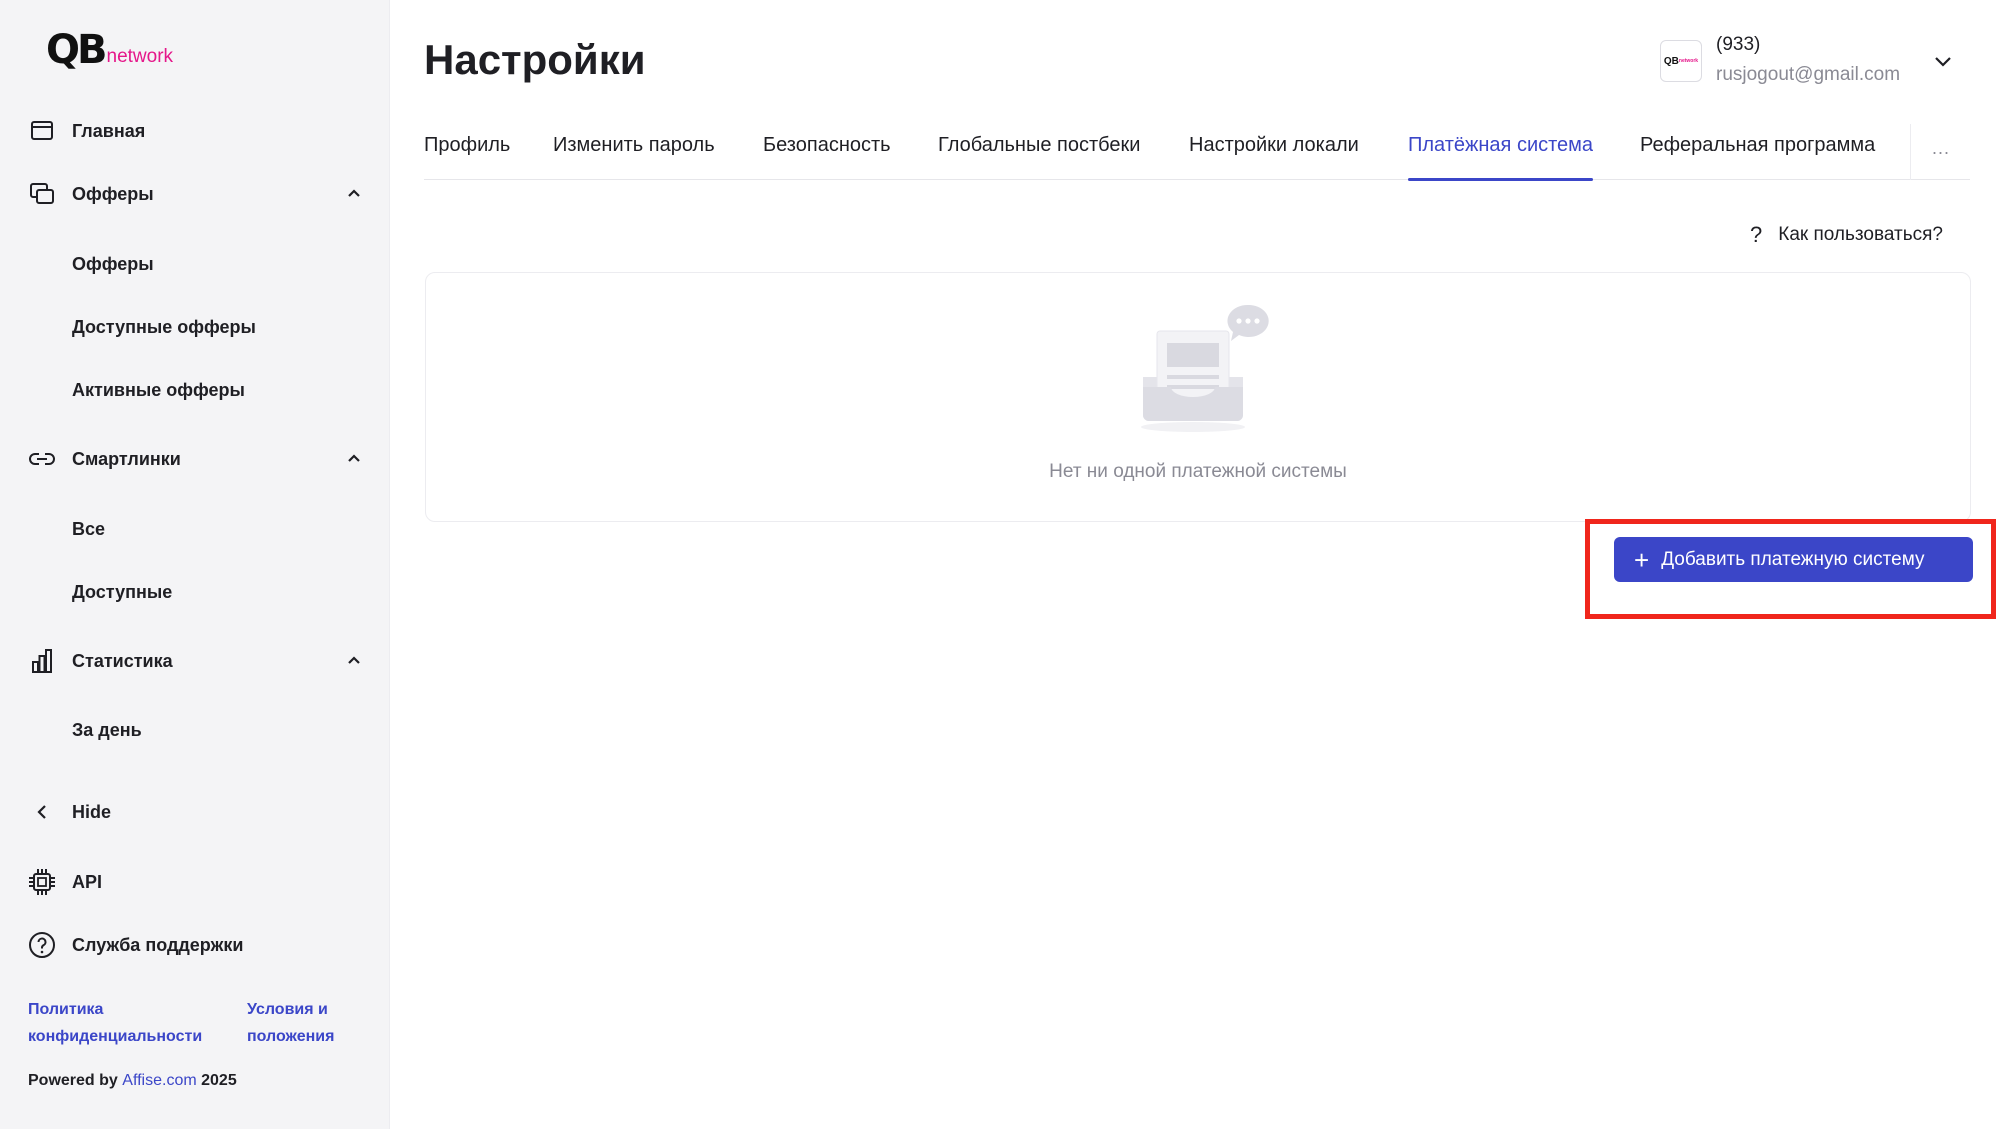  I want to click on sidebar-subitem-label: Доступные офферы, so click(164, 326).